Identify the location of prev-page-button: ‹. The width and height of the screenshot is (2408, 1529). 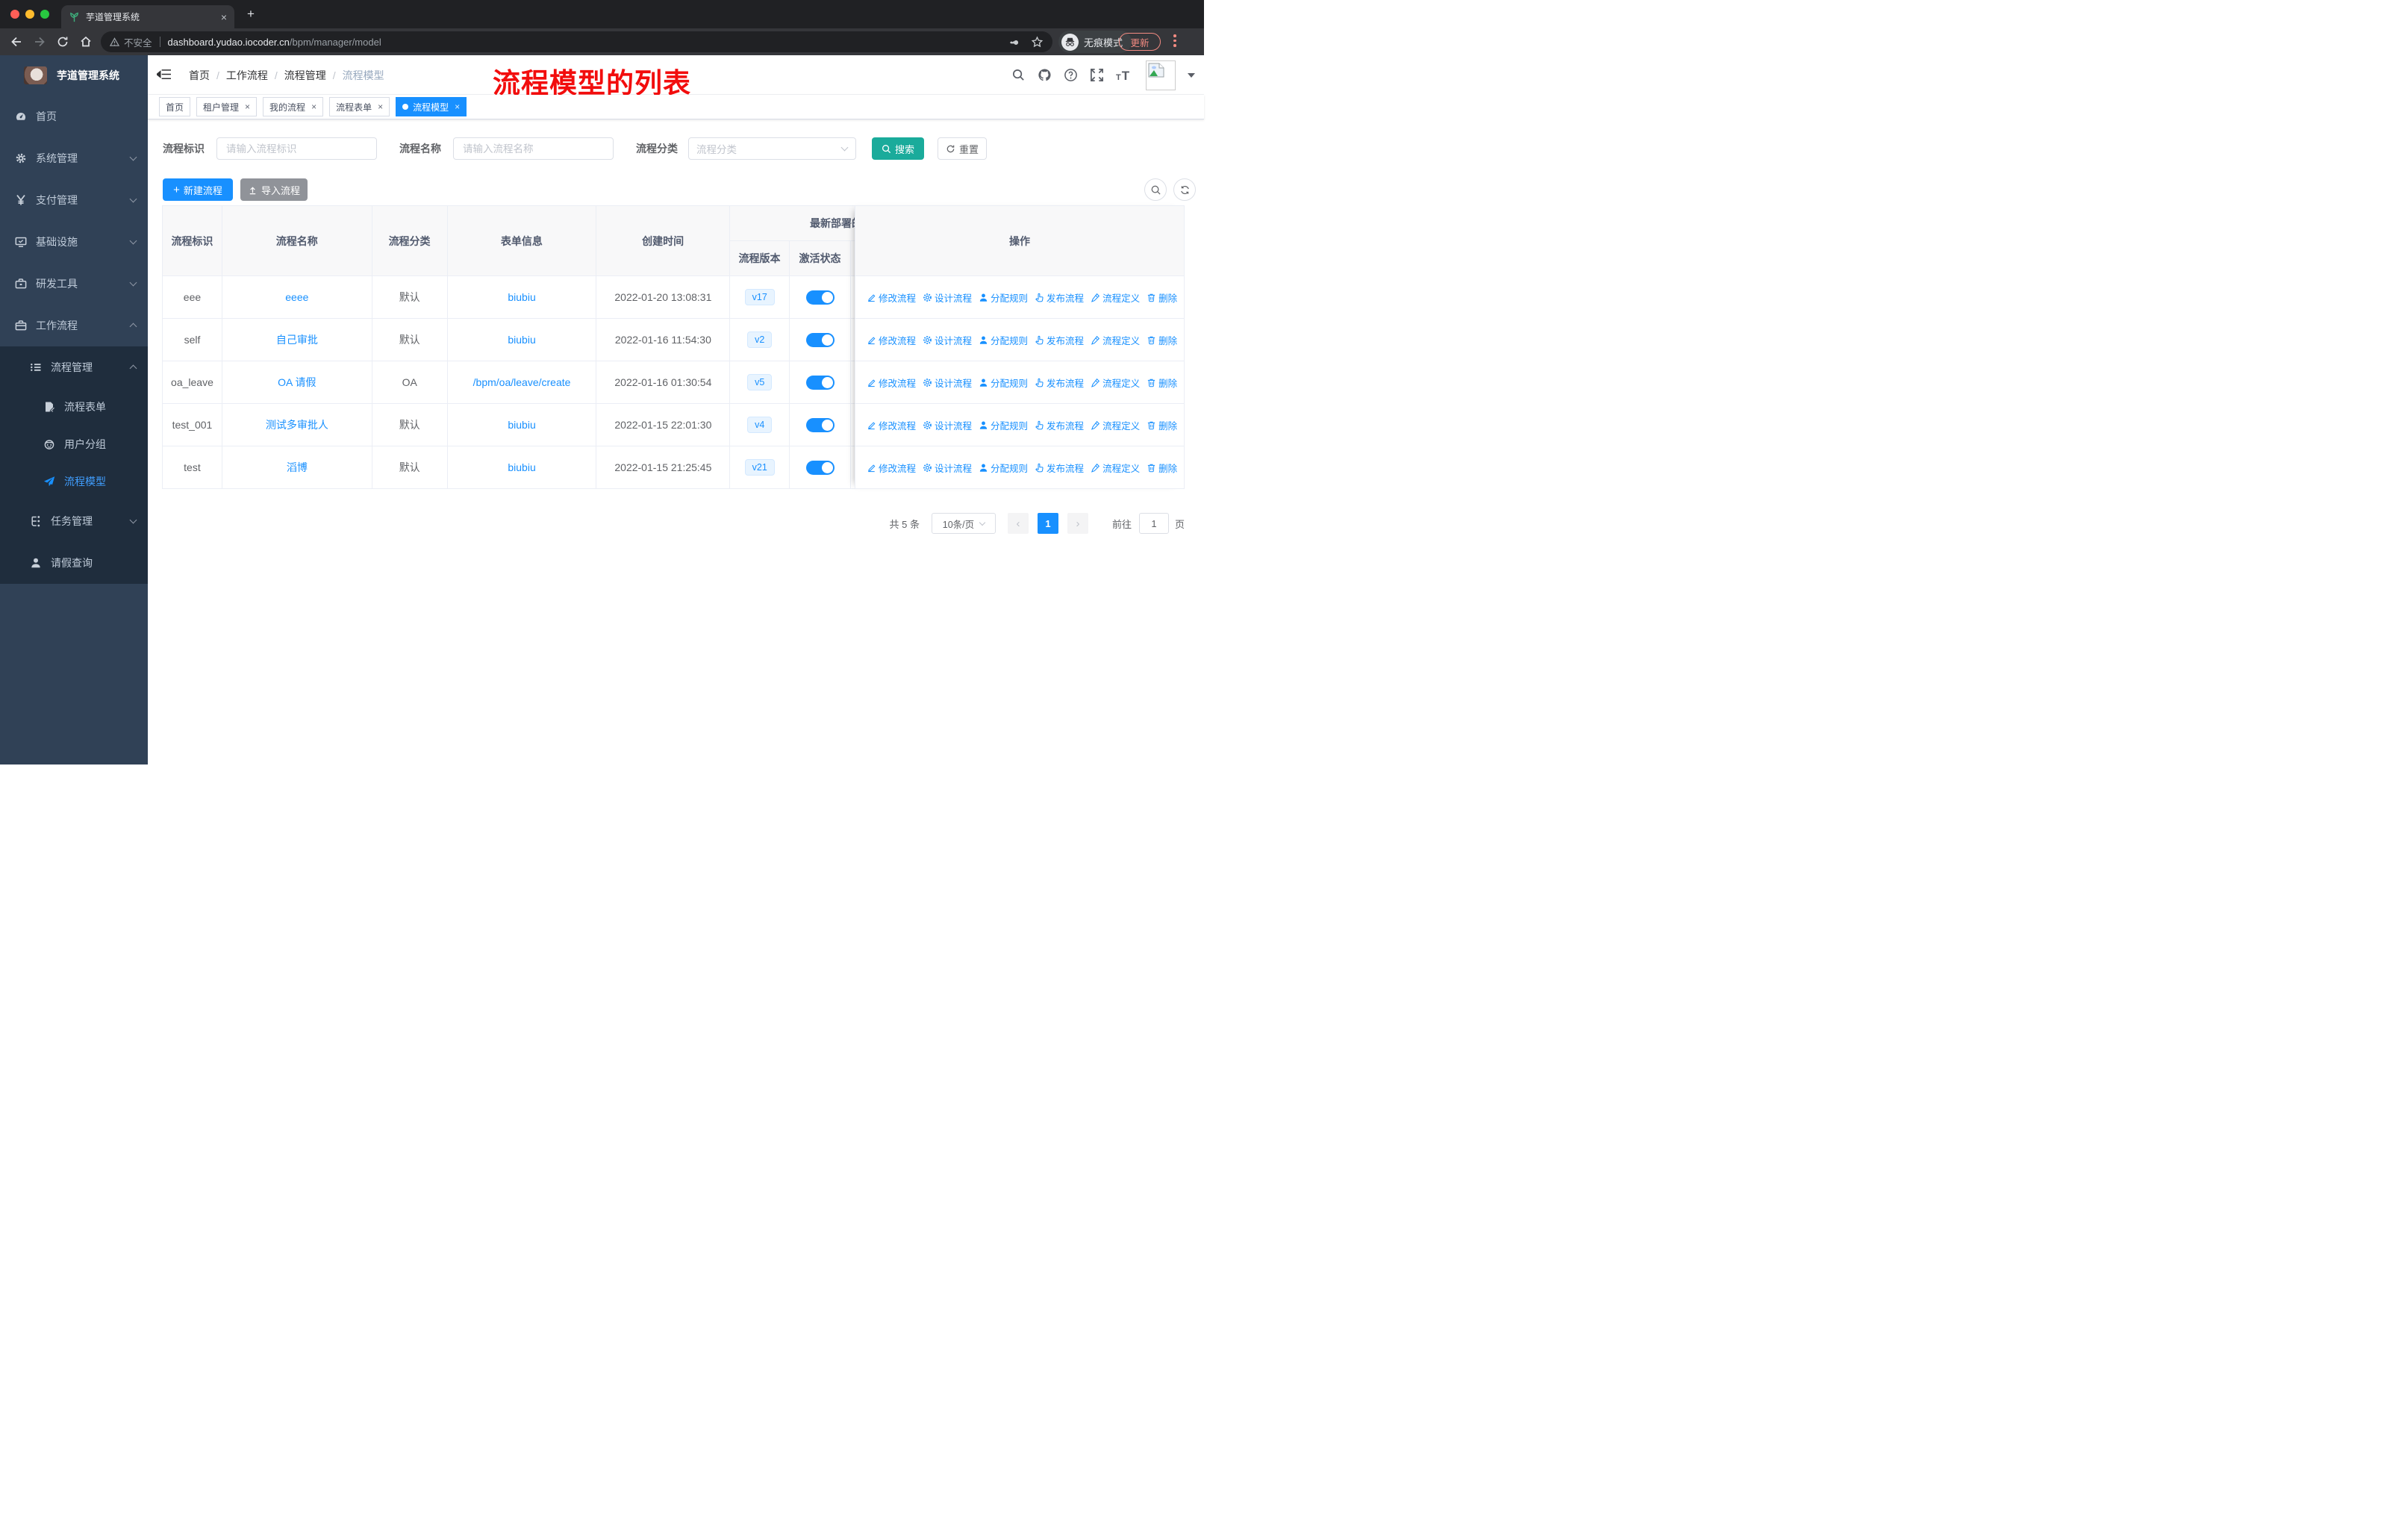
(1018, 523).